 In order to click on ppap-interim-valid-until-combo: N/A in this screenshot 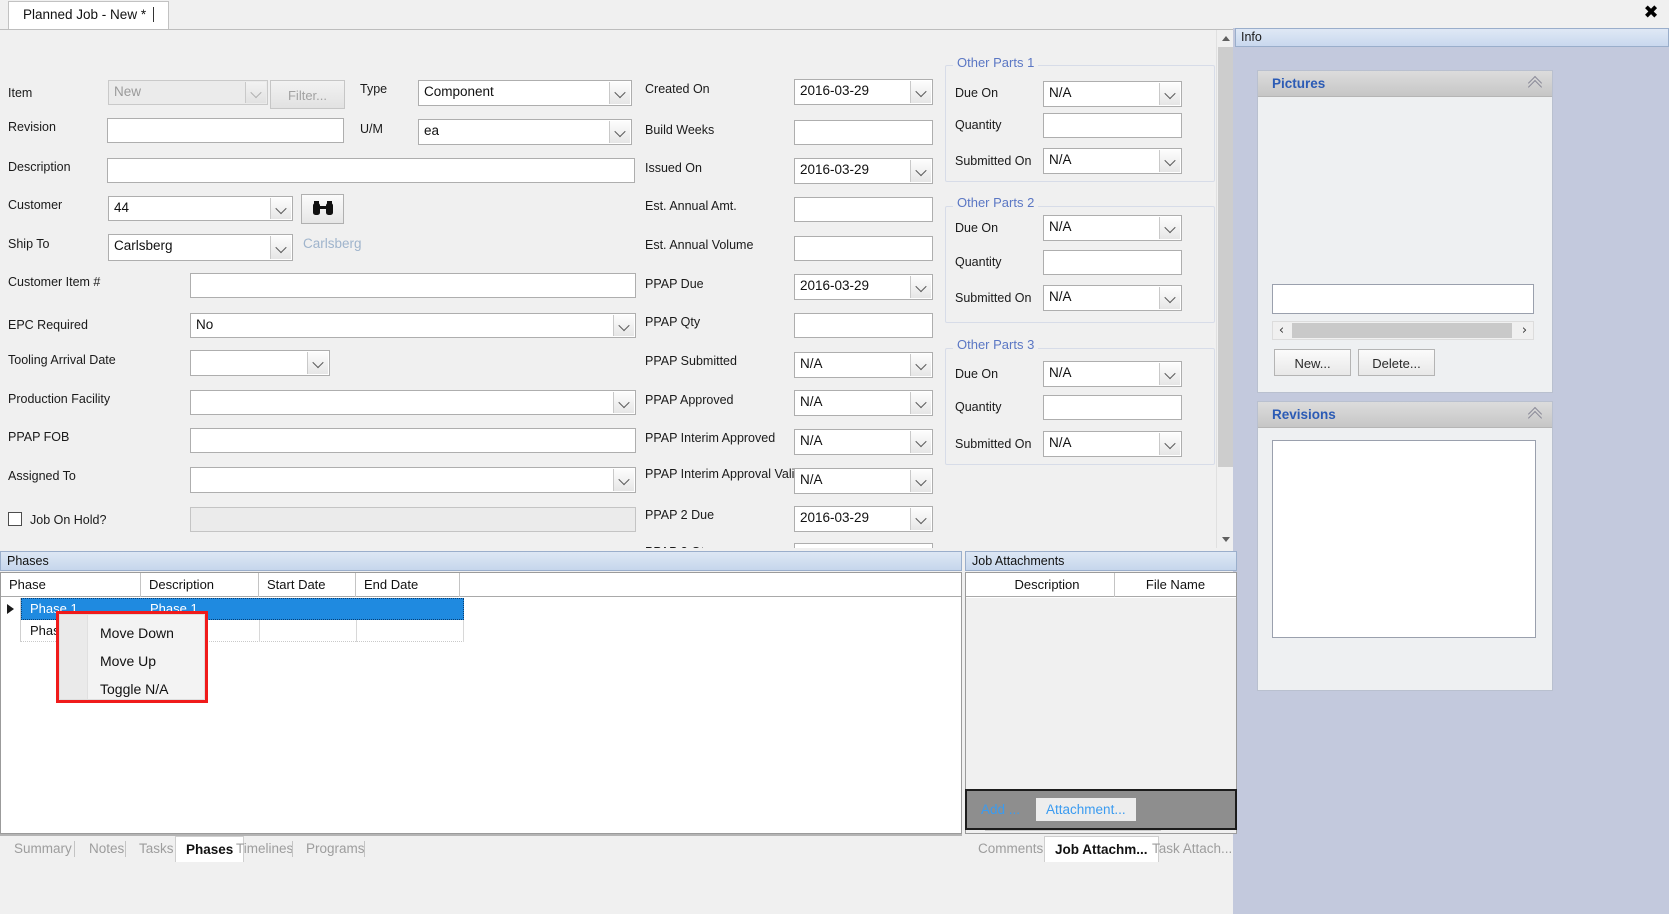, I will do `click(863, 481)`.